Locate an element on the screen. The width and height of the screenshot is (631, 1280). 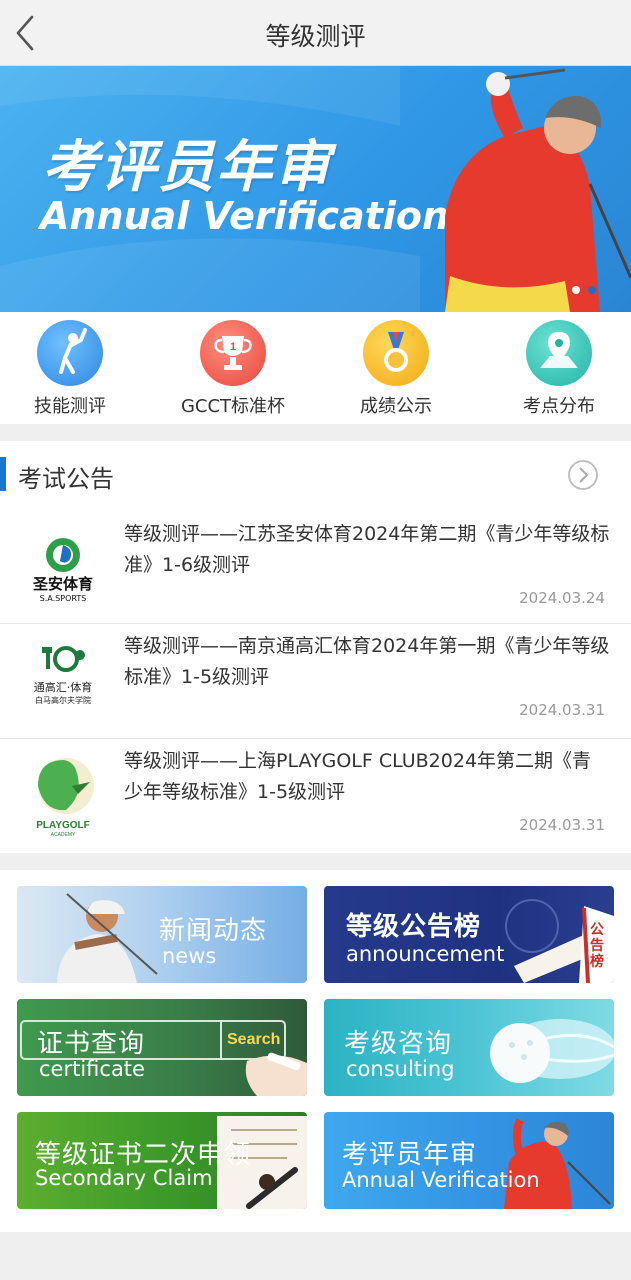
announcement-date: 2024.03.24 is located at coordinates (562, 598).